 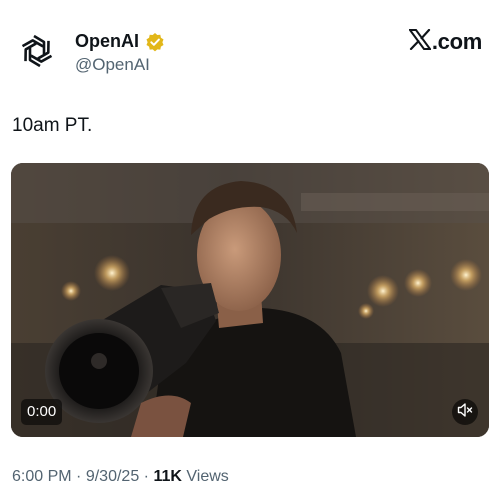 I want to click on mute-button, so click(x=465, y=412).